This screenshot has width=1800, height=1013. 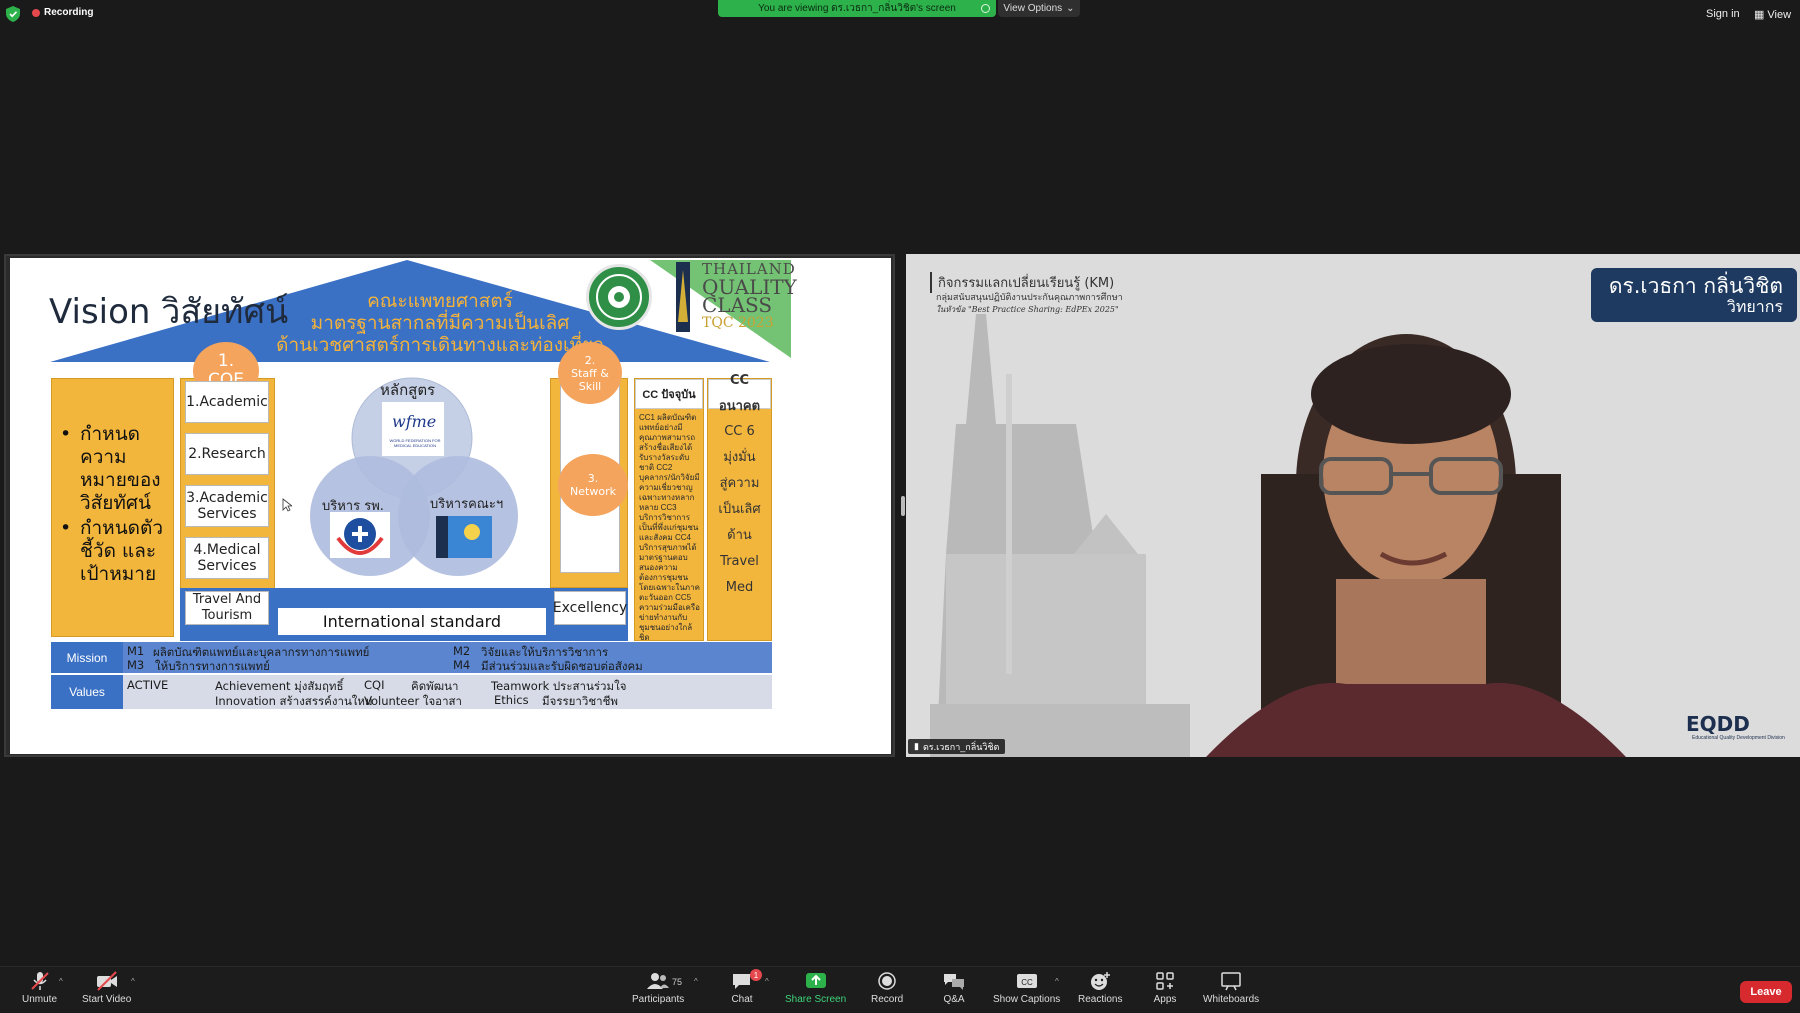 What do you see at coordinates (738, 323) in the screenshot?
I see `tqc-line4: TQC 2023` at bounding box center [738, 323].